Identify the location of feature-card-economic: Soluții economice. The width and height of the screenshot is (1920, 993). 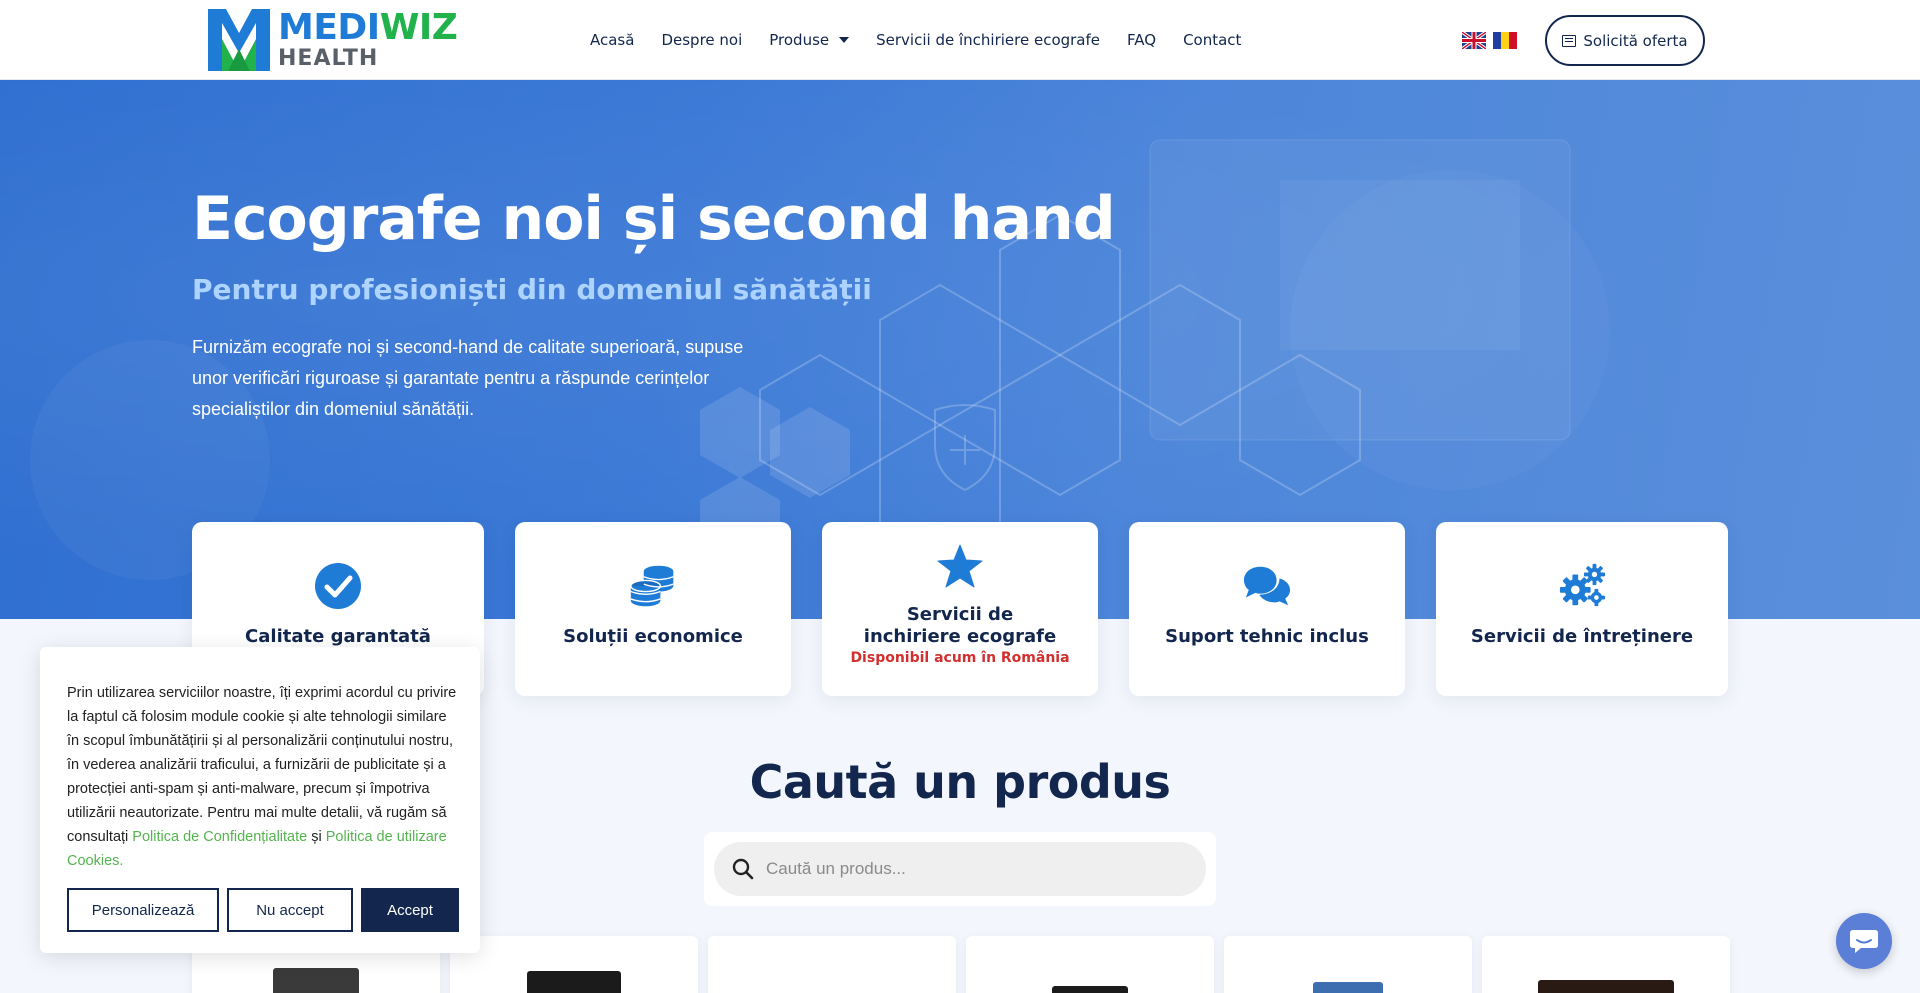
(653, 609).